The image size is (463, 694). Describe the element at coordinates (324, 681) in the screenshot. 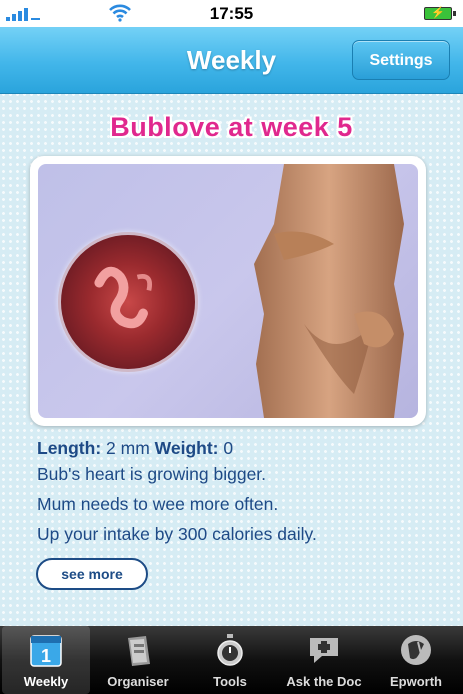

I see `tab-label: Ask the Doc` at that location.